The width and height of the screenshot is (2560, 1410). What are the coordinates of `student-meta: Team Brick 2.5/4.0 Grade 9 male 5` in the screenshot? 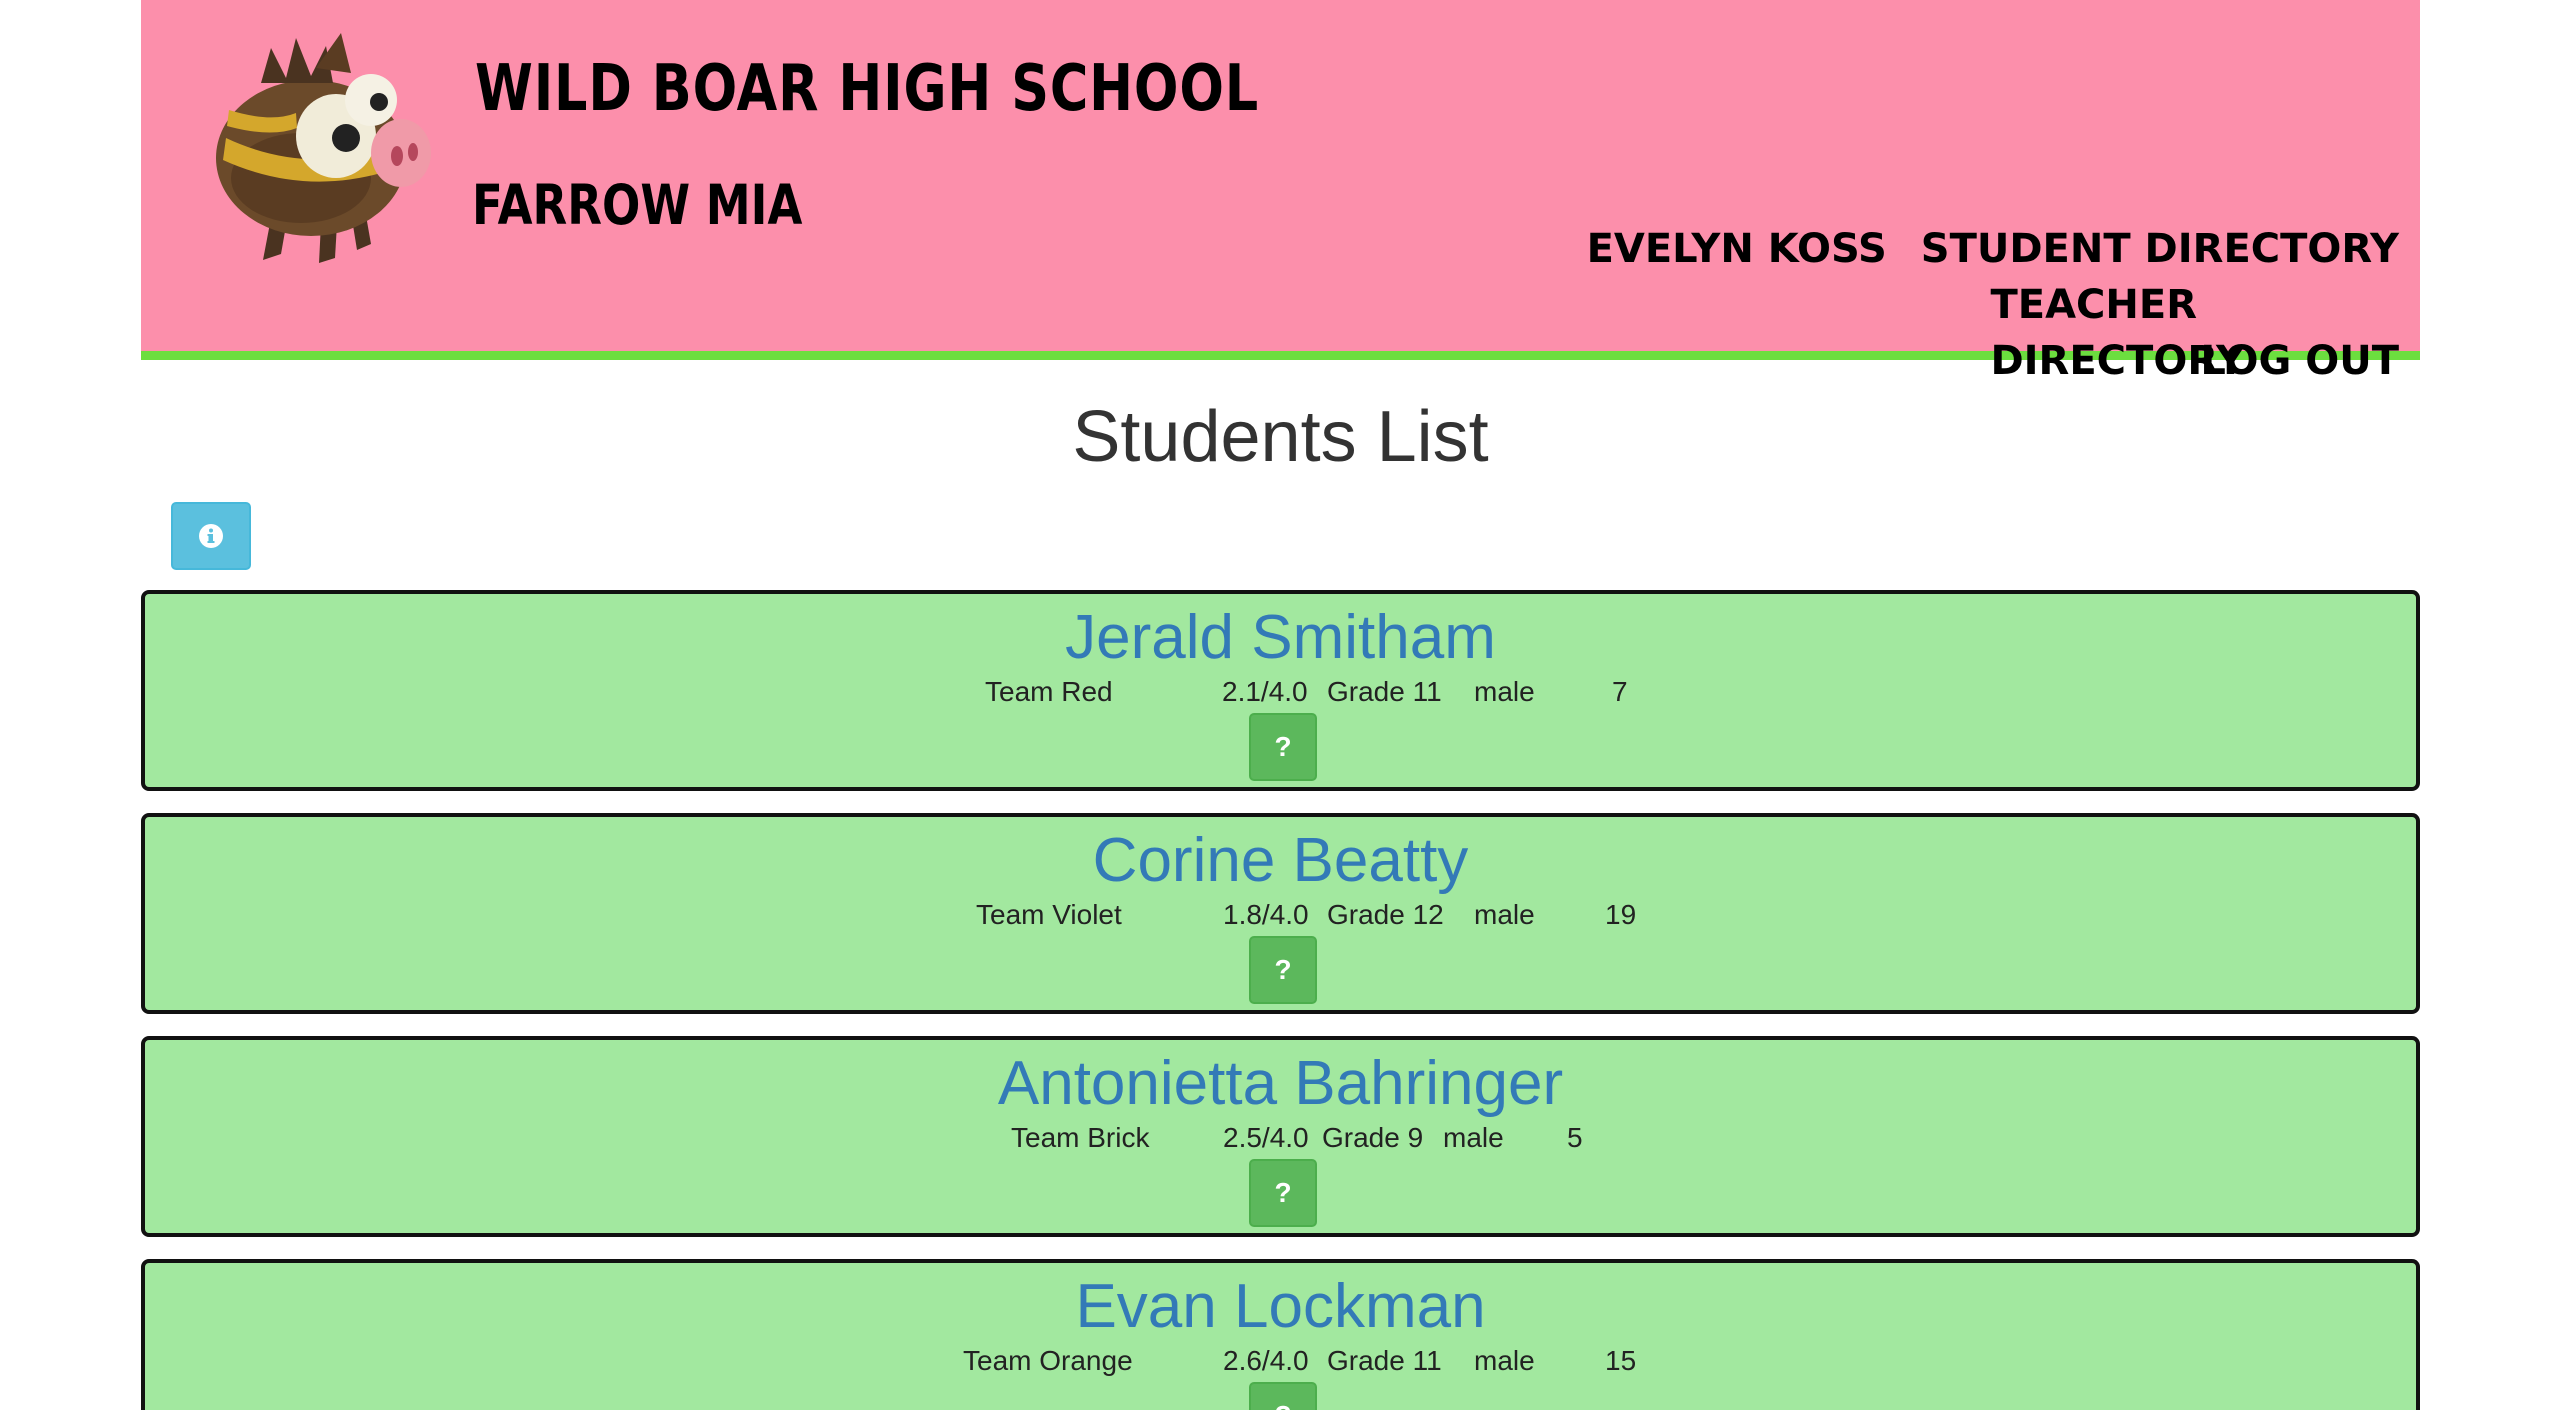 It's located at (1280, 1140).